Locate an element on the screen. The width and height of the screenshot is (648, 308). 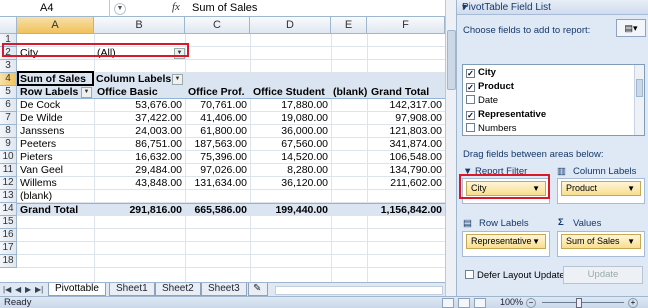
update-button: Update is located at coordinates (603, 275).